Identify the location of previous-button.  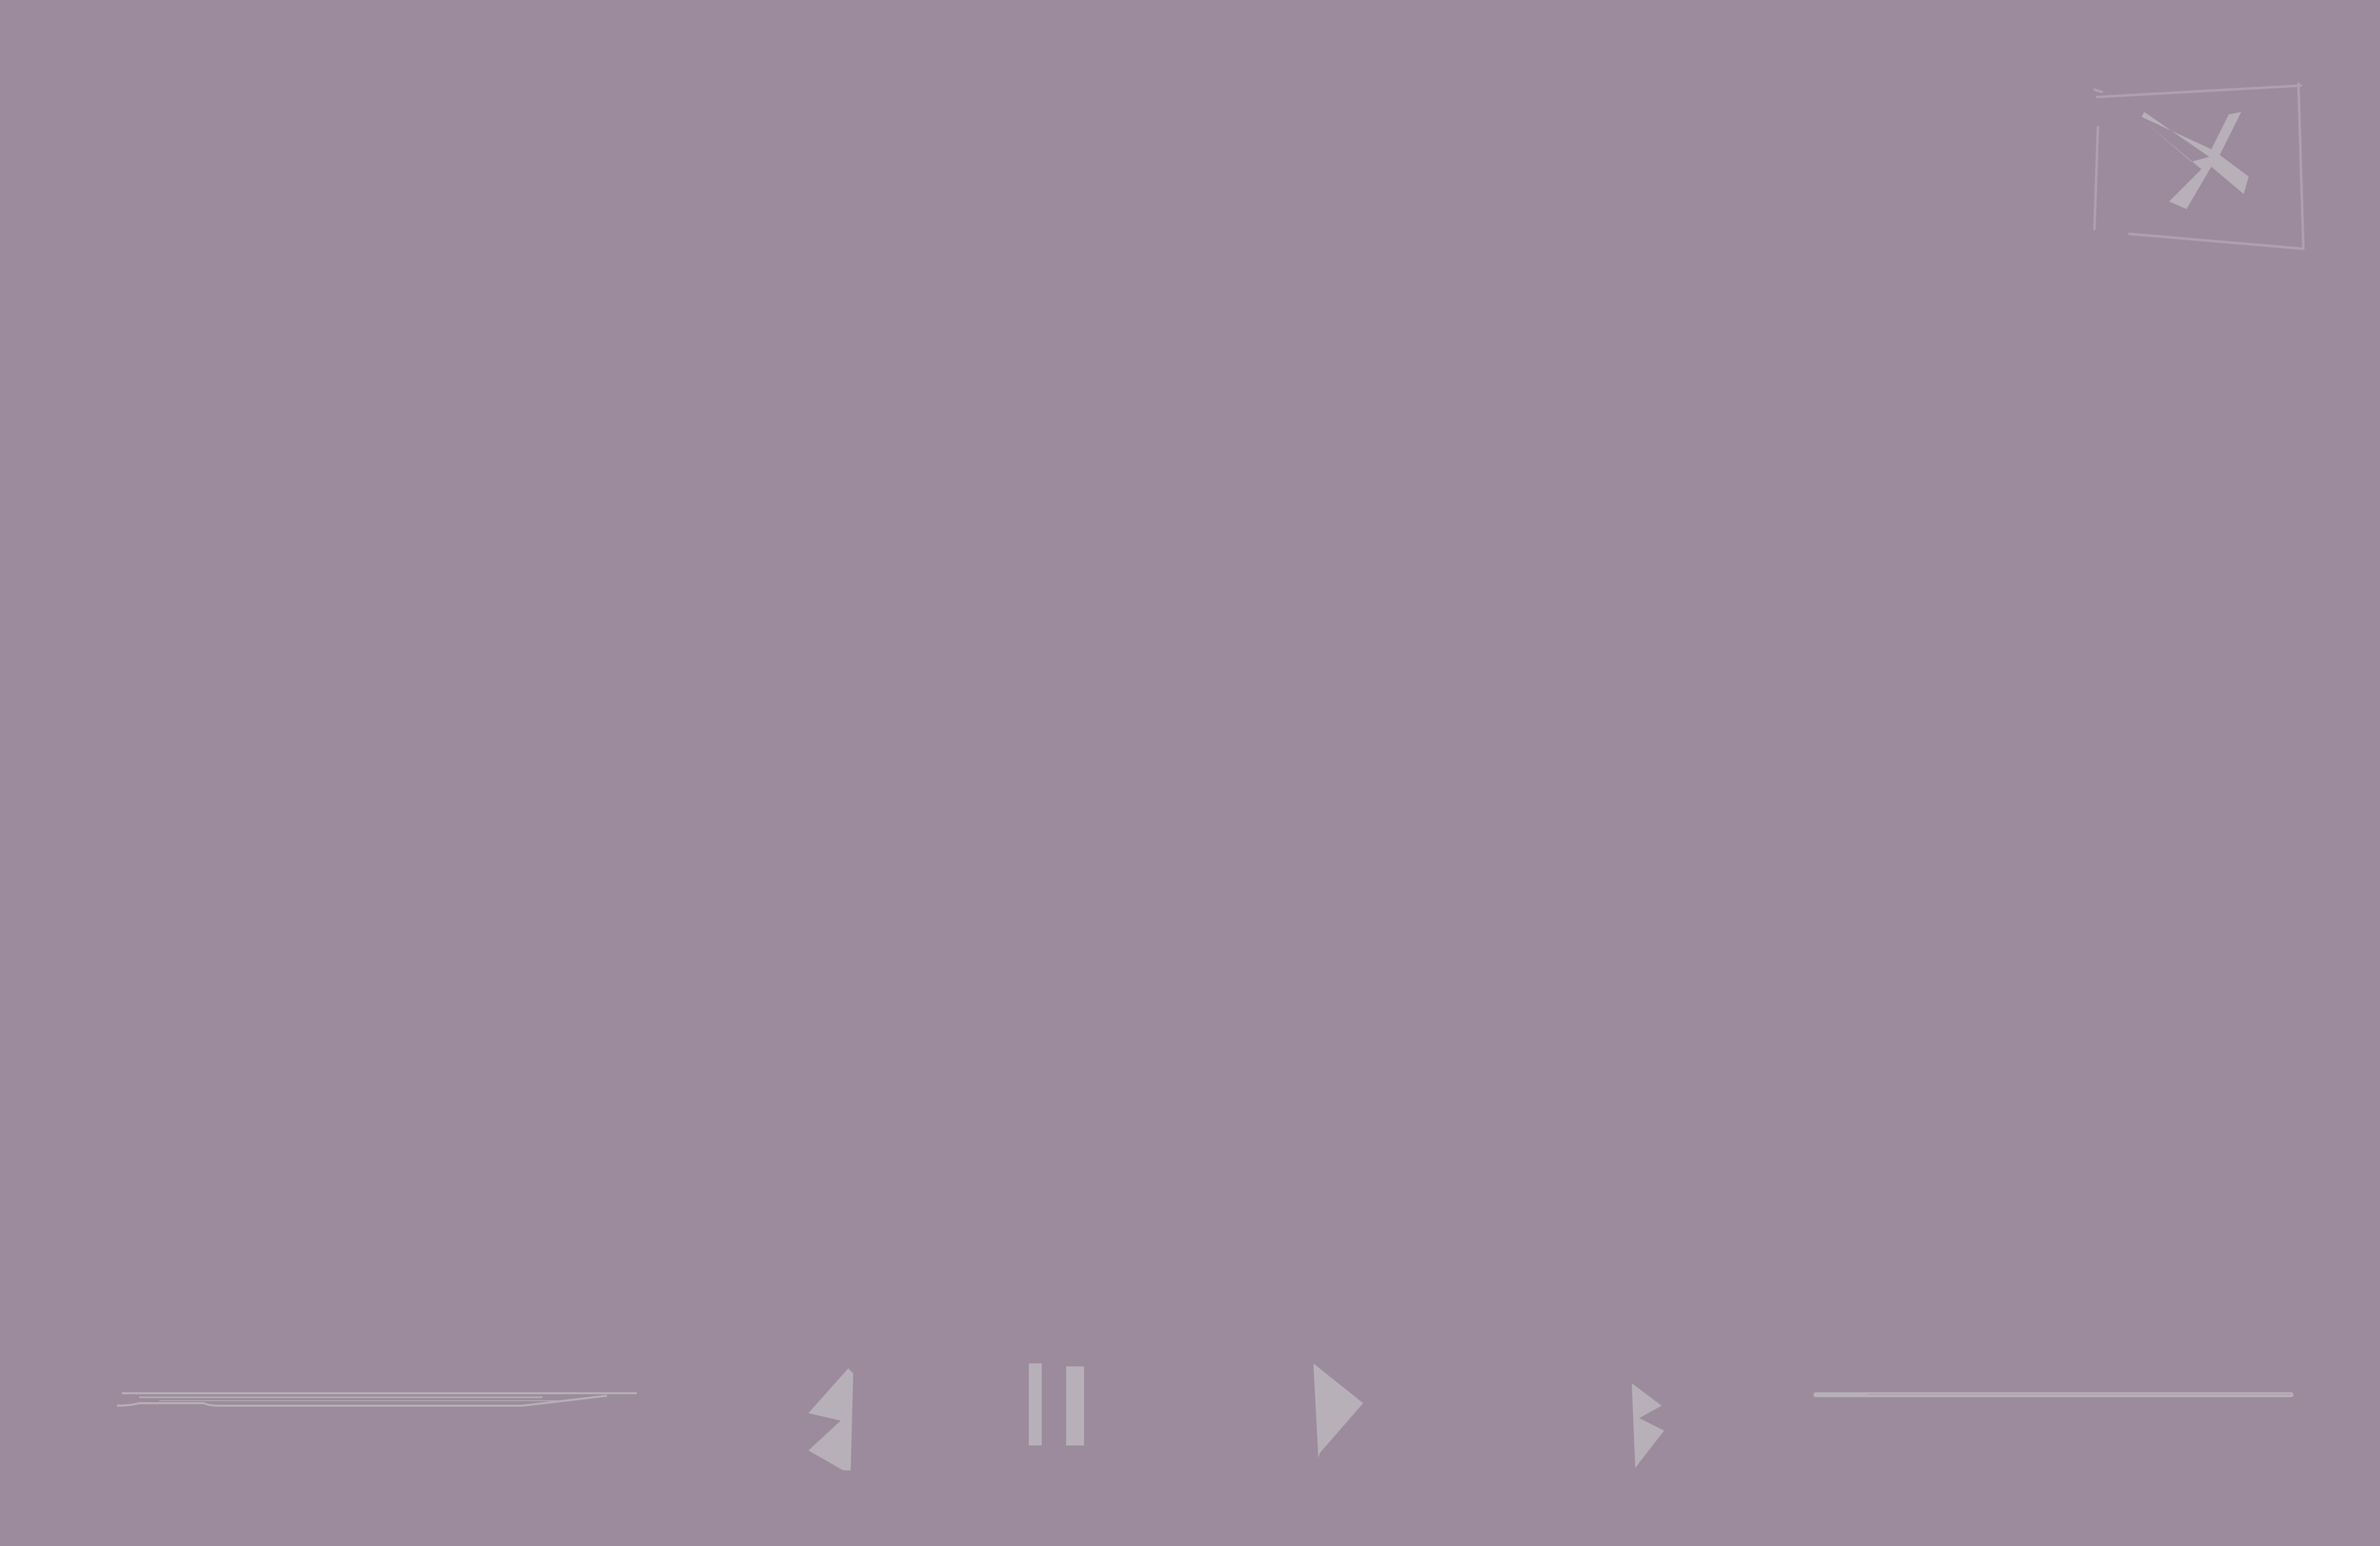
(834, 1418).